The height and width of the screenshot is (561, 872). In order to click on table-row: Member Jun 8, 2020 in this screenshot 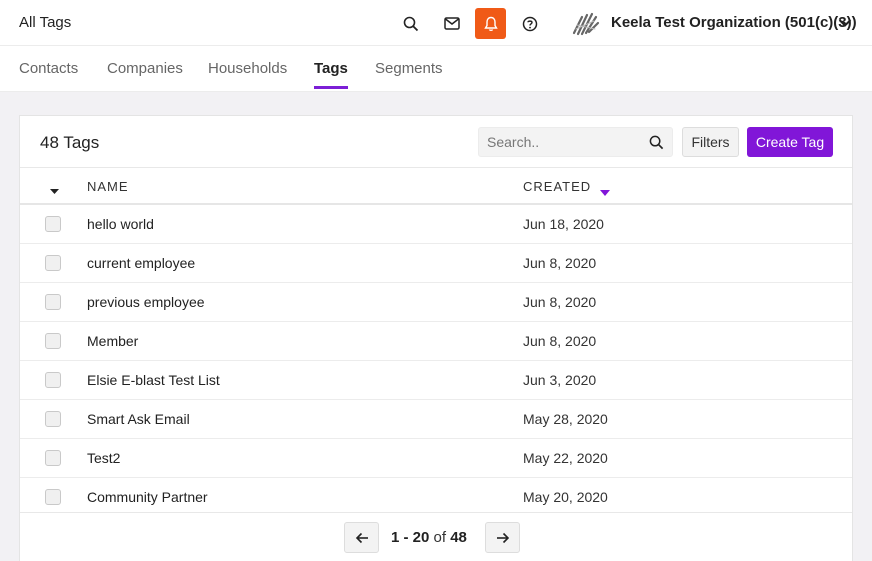, I will do `click(436, 341)`.